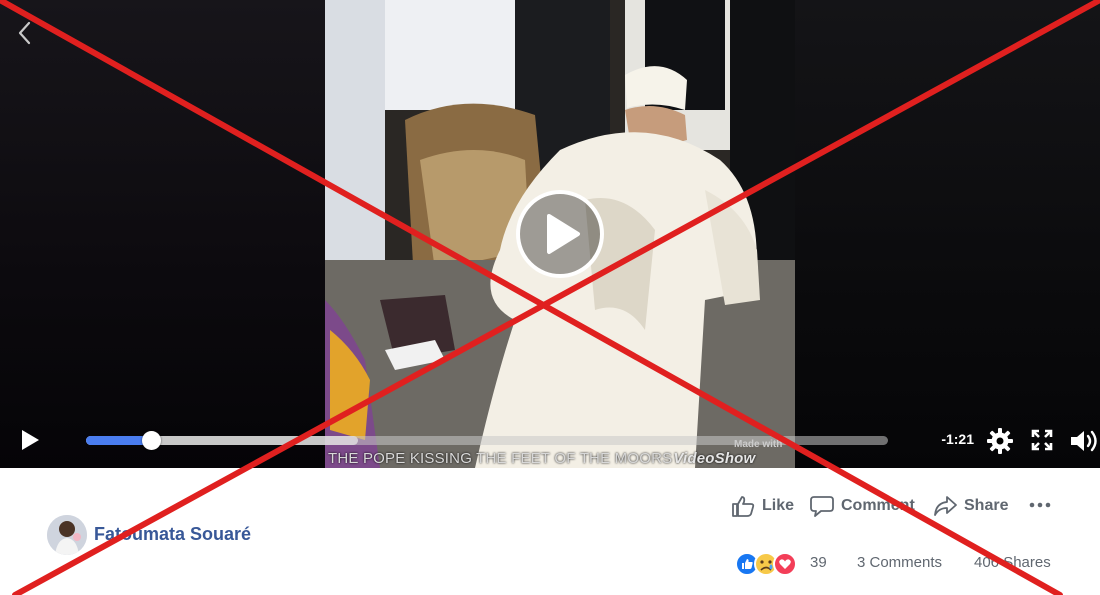  Describe the element at coordinates (560, 234) in the screenshot. I see `big-play-button` at that location.